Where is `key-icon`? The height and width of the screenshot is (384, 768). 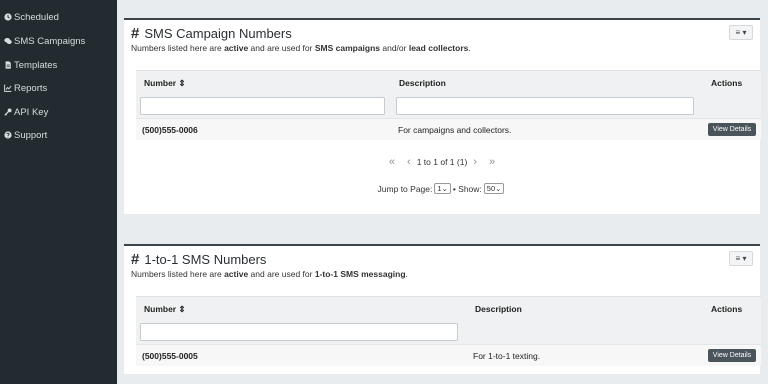
key-icon is located at coordinates (7, 112).